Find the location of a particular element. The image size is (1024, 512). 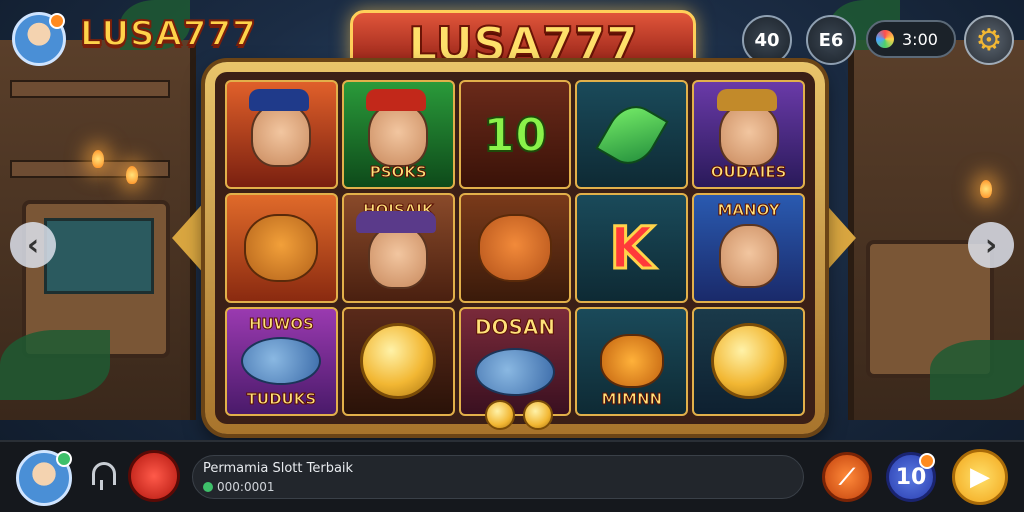

symbol-orange-cat is located at coordinates (515, 248).